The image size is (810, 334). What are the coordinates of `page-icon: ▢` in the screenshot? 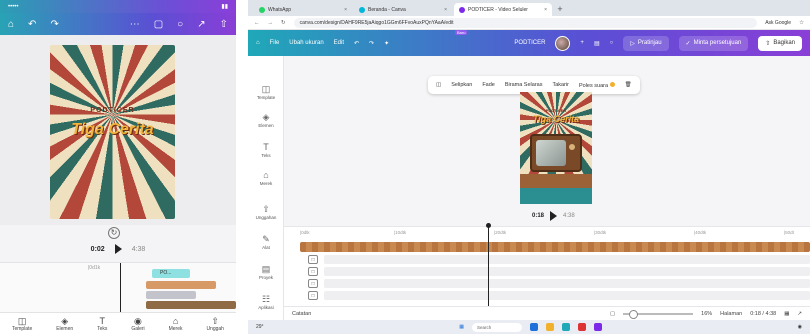 It's located at (612, 314).